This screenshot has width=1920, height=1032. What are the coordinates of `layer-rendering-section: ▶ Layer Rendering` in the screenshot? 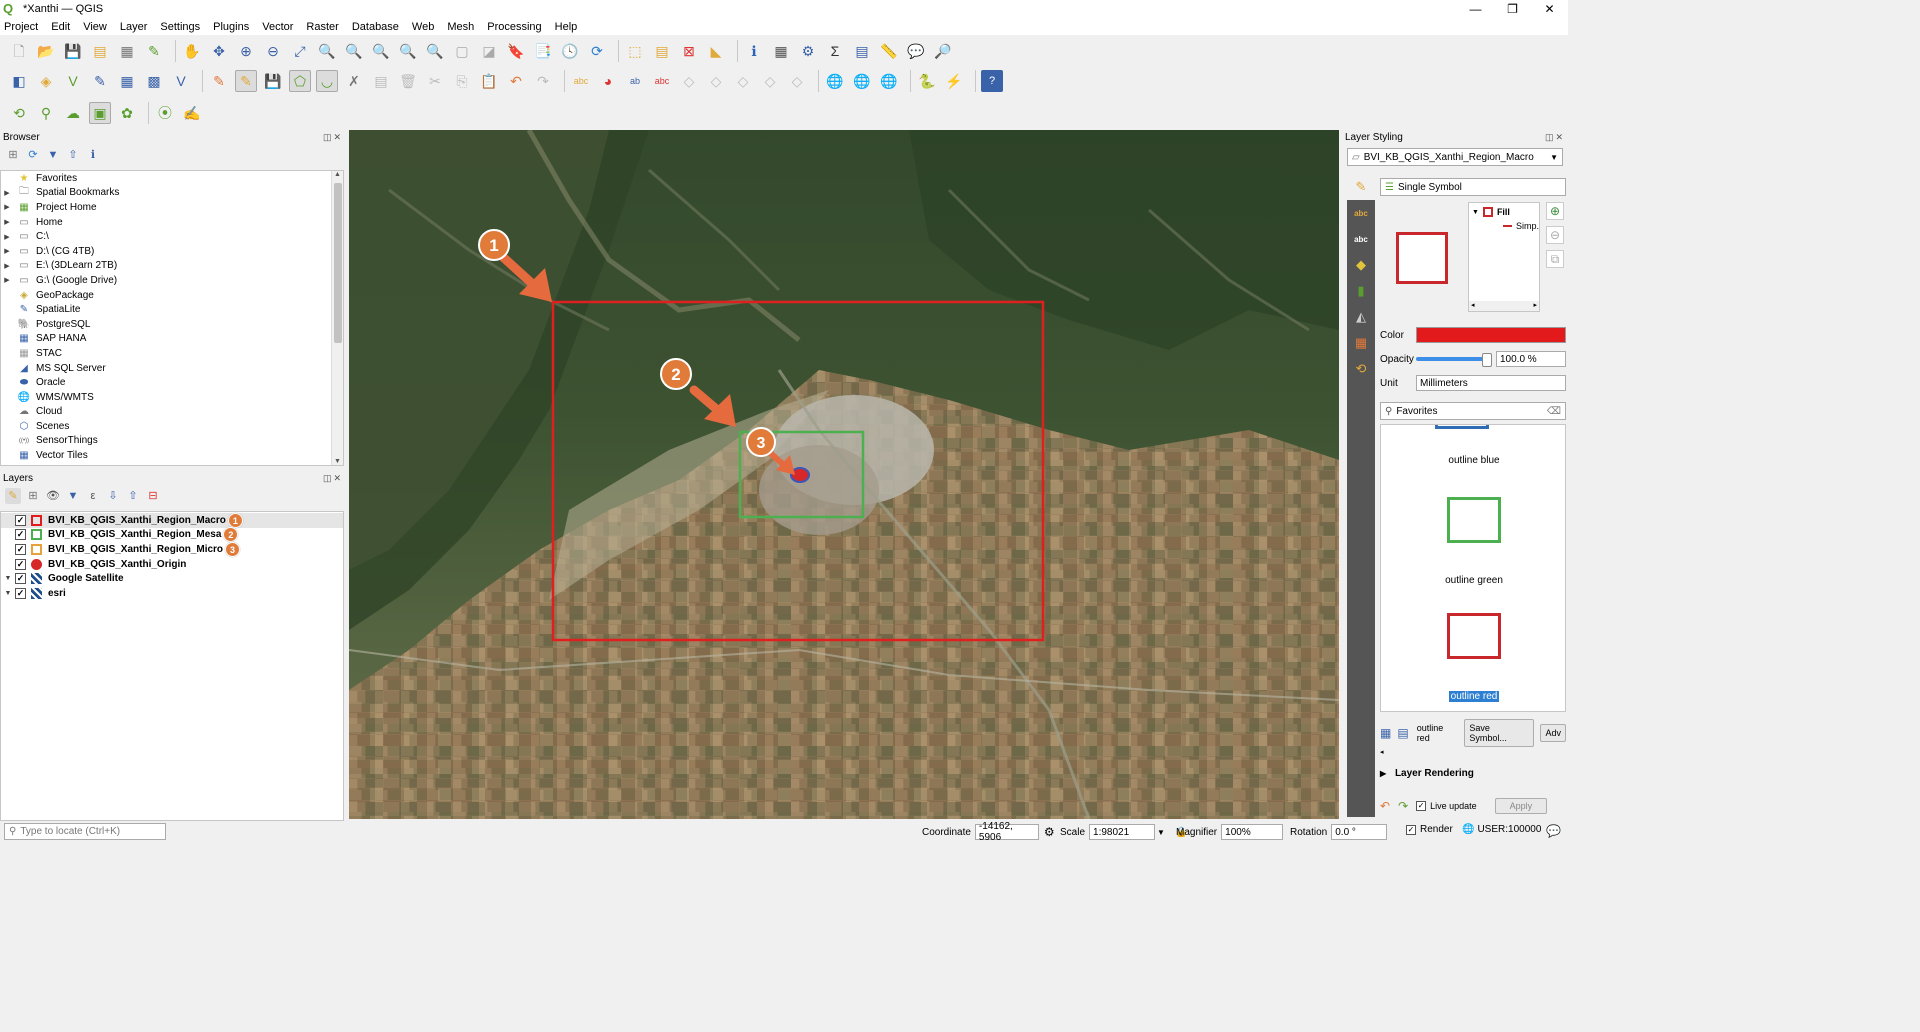 It's located at (1427, 773).